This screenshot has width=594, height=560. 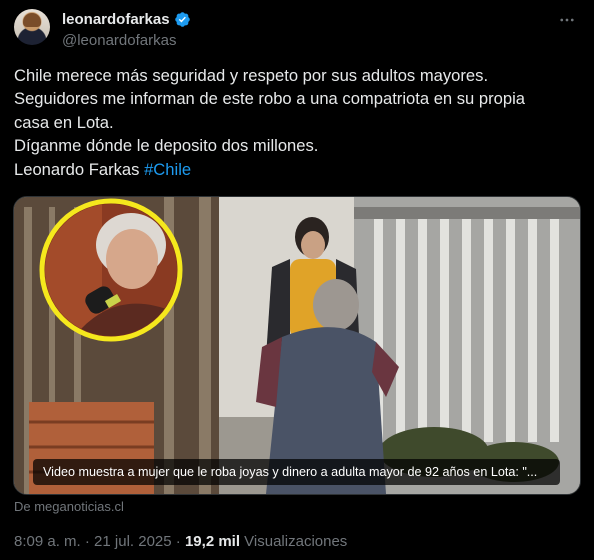 What do you see at coordinates (297, 169) in the screenshot?
I see `tweet-line-signature: Leonardo Farkas #Chile` at bounding box center [297, 169].